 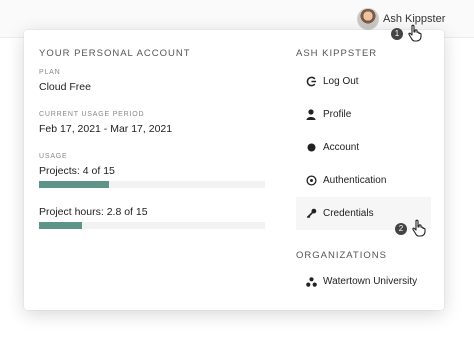 What do you see at coordinates (348, 213) in the screenshot?
I see `menu-item-label: Credentials` at bounding box center [348, 213].